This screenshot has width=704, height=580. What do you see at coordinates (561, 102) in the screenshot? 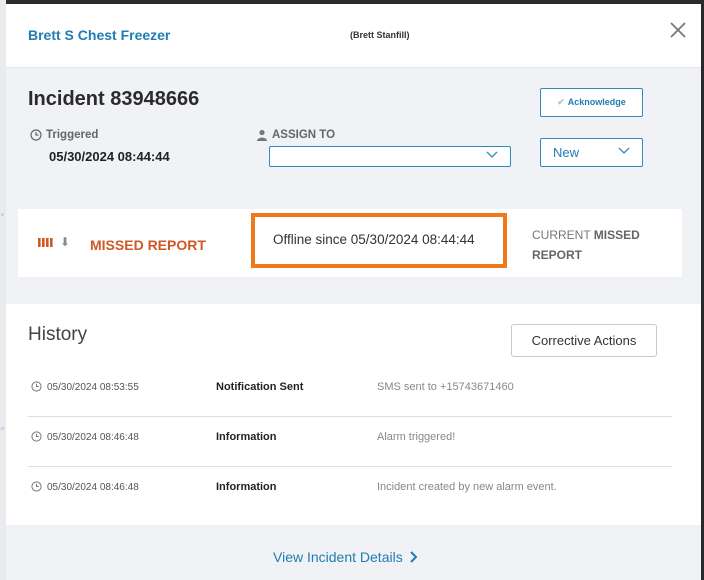
I see `check-icon: ✔` at bounding box center [561, 102].